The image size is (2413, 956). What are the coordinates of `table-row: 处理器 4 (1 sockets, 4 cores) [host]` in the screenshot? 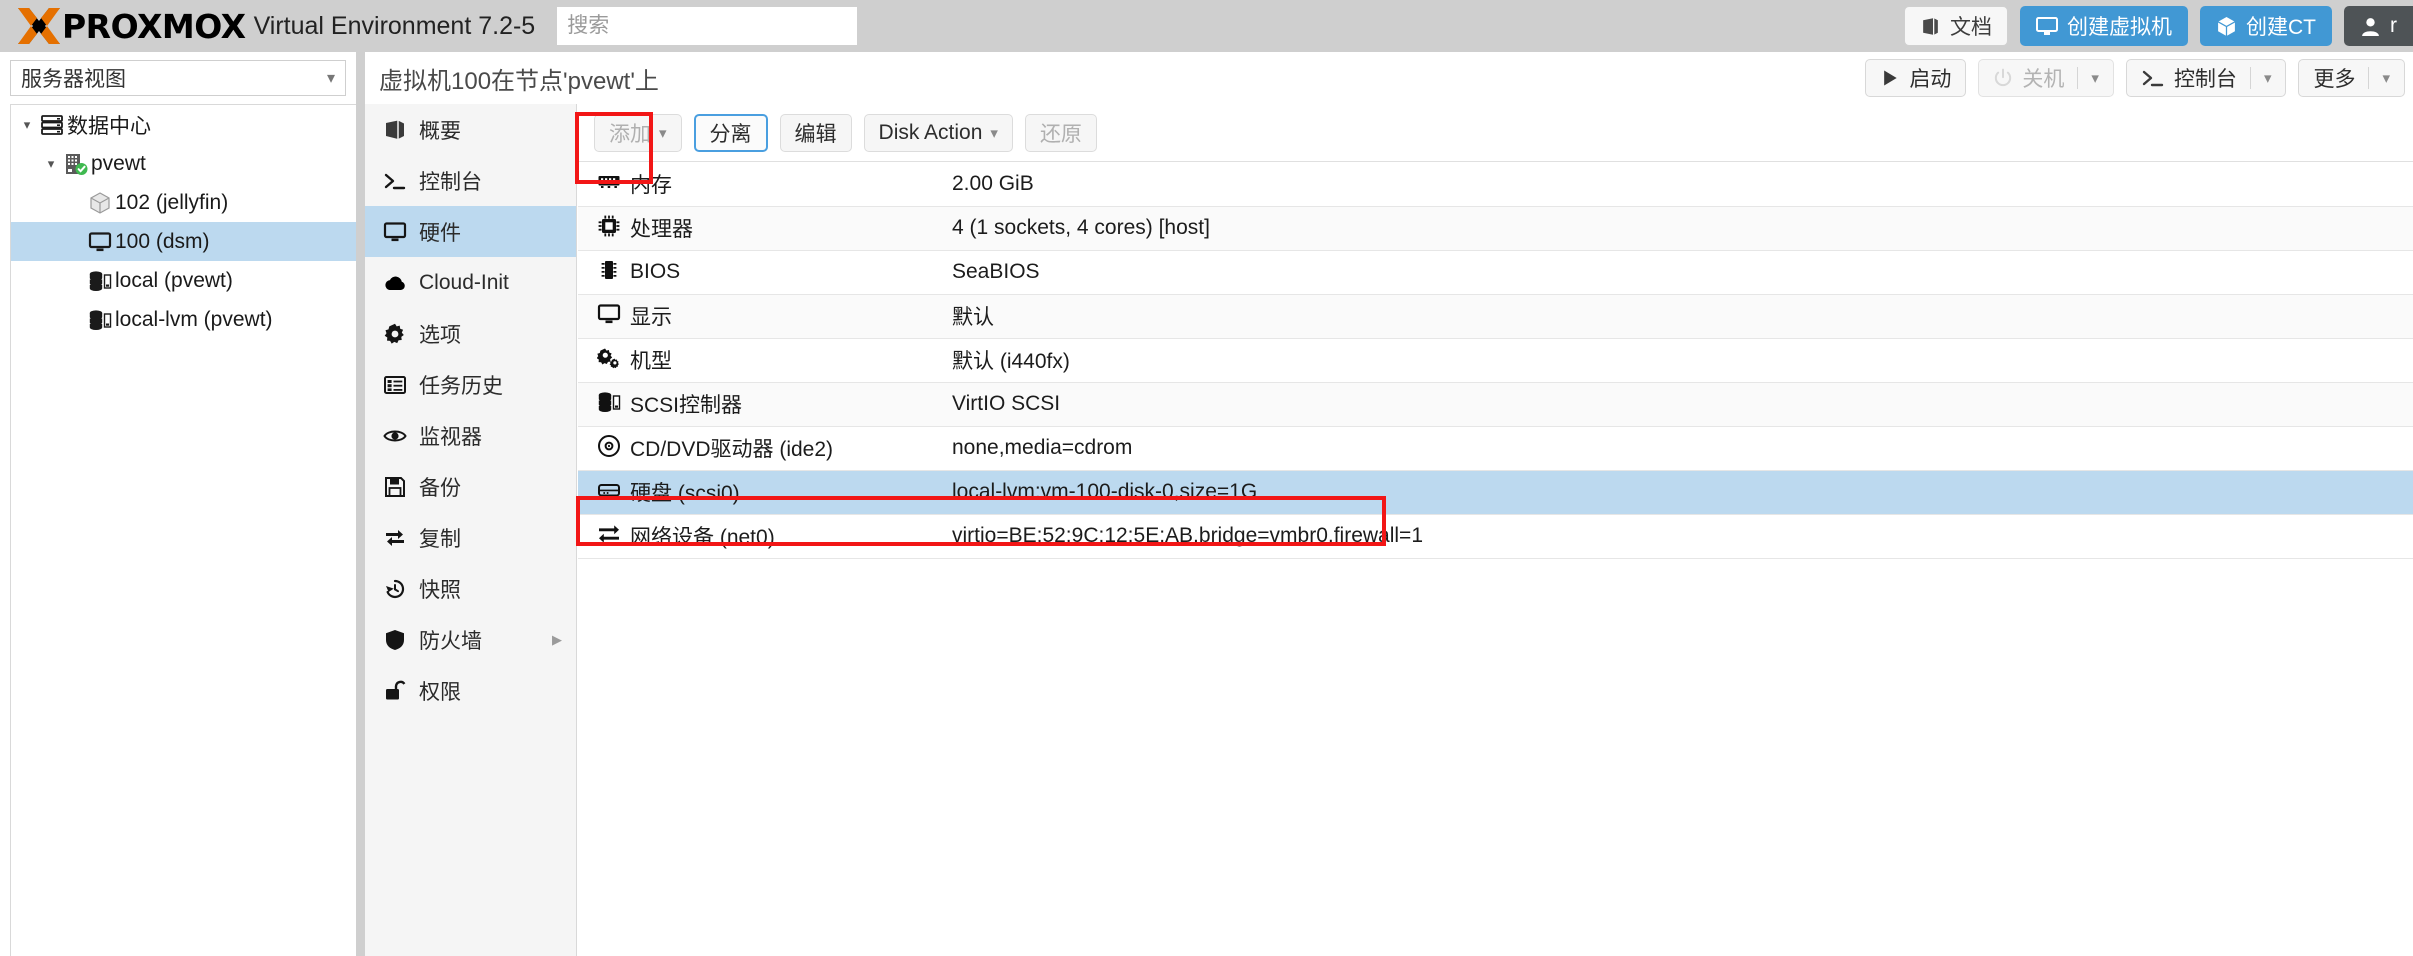 It's located at (1495, 228).